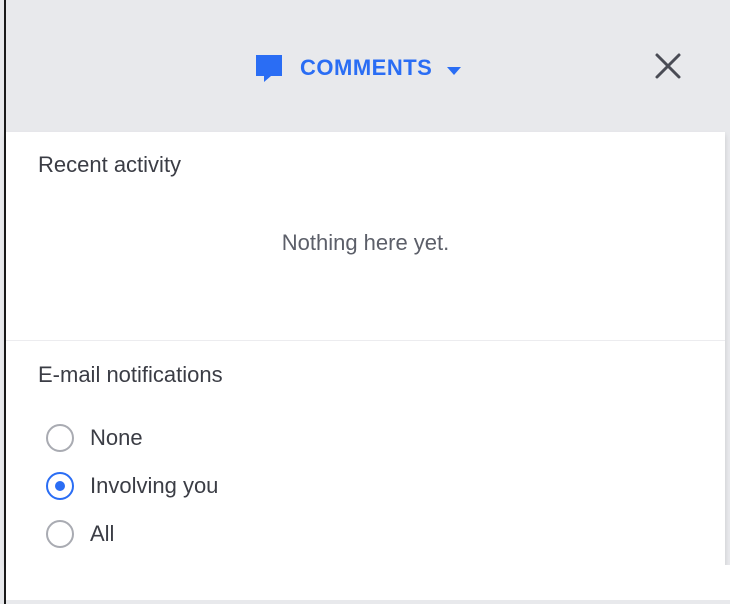  I want to click on radio-option-none: None, so click(132, 438).